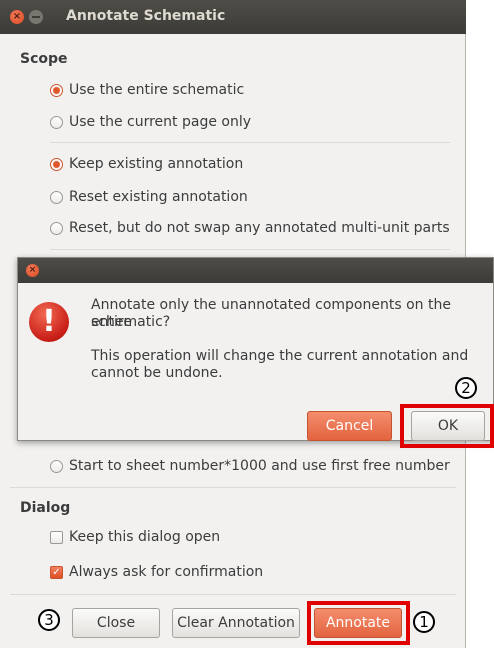 Image resolution: width=494 pixels, height=648 pixels. Describe the element at coordinates (156, 164) in the screenshot. I see `radio-label: Keep existing annotation` at that location.